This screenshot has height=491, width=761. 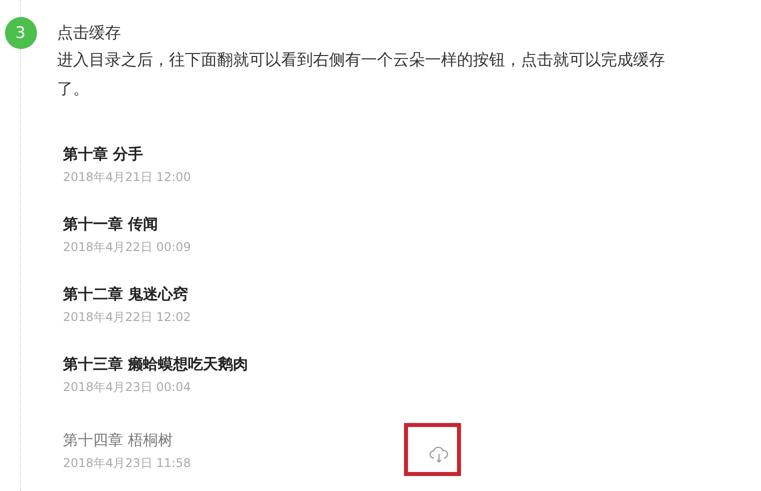 I want to click on chapter-date: 2018年4月23日 00:04, so click(x=127, y=387).